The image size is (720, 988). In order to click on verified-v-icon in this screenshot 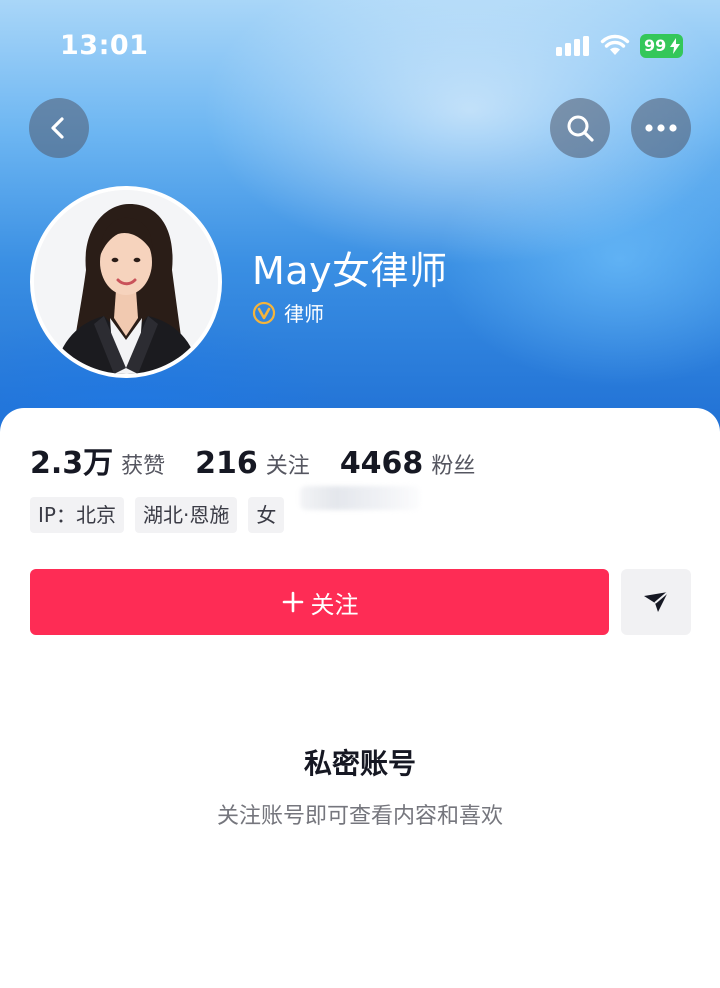, I will do `click(264, 312)`.